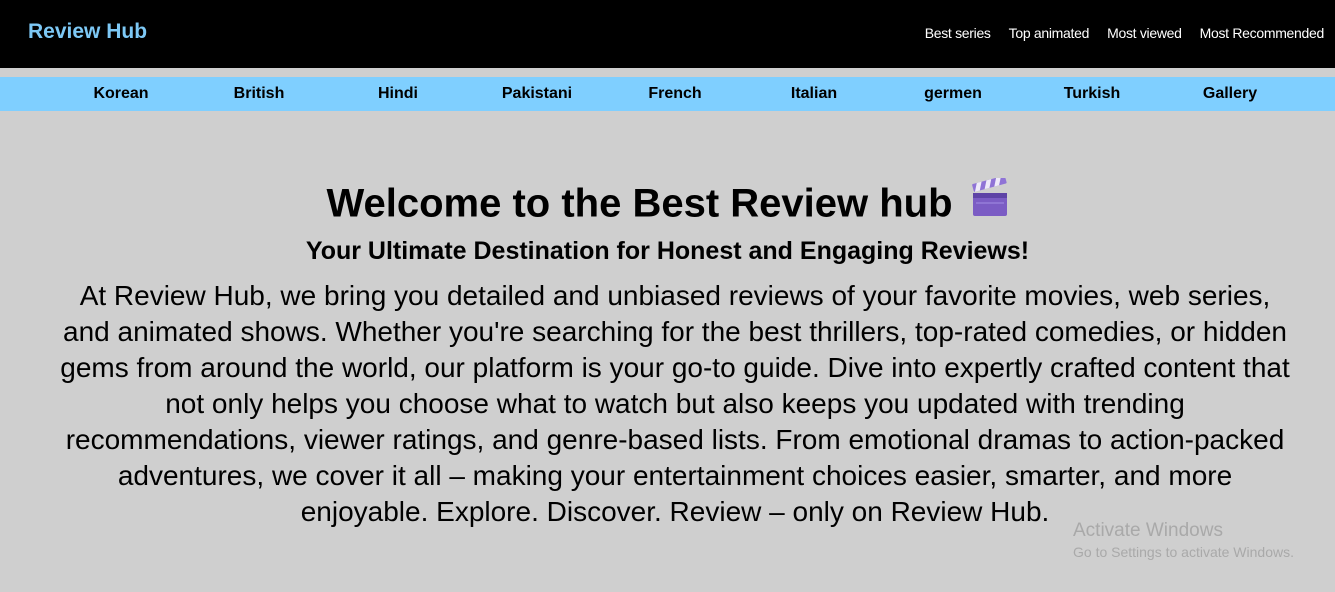 This screenshot has width=1335, height=592. What do you see at coordinates (990, 201) in the screenshot?
I see `clapperboard-icon` at bounding box center [990, 201].